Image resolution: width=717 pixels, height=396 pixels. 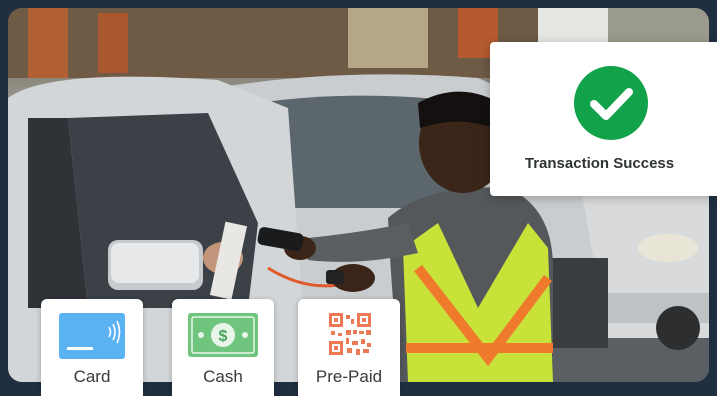 I want to click on payment-option-label: Cash, so click(x=223, y=376).